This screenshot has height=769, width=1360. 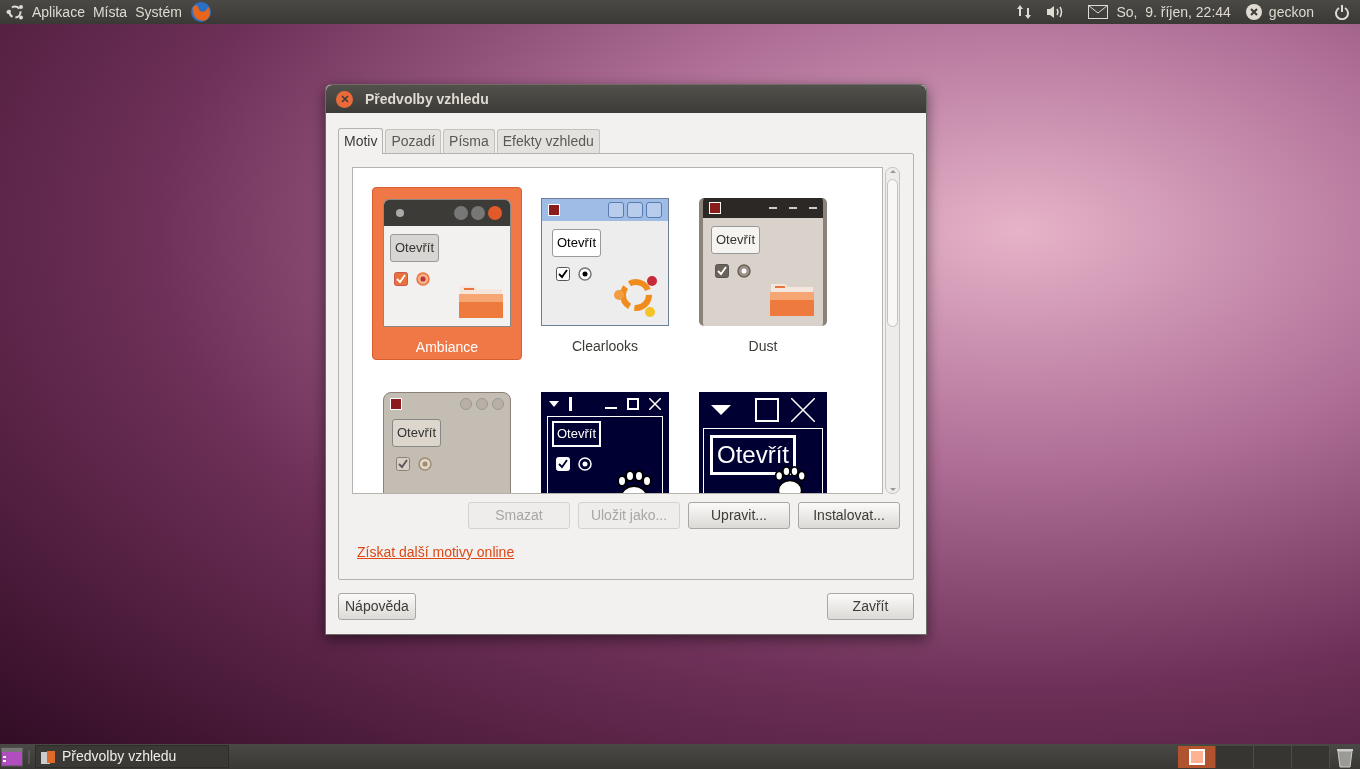 I want to click on ubuntu-logo-icon, so click(x=15, y=12).